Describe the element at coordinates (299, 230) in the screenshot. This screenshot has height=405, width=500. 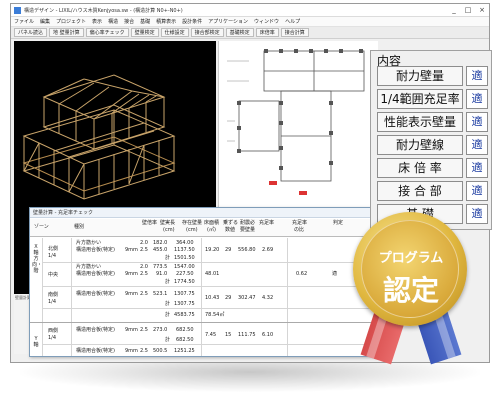
I see `header-ratio-sub: の比` at that location.